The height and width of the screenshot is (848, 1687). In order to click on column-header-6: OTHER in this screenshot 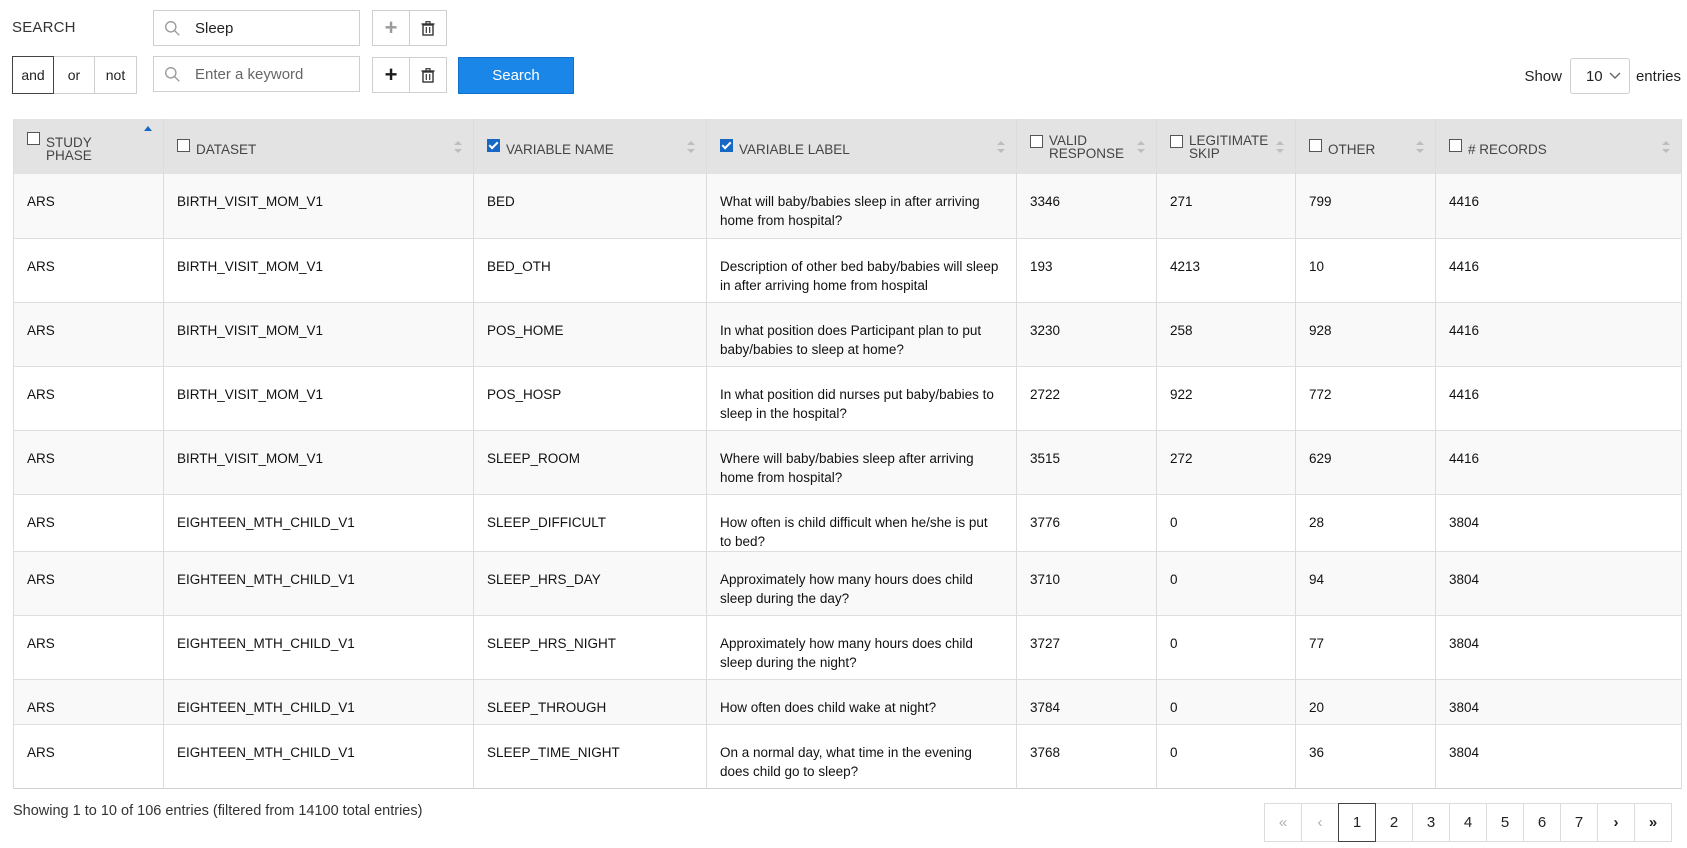, I will do `click(1365, 146)`.